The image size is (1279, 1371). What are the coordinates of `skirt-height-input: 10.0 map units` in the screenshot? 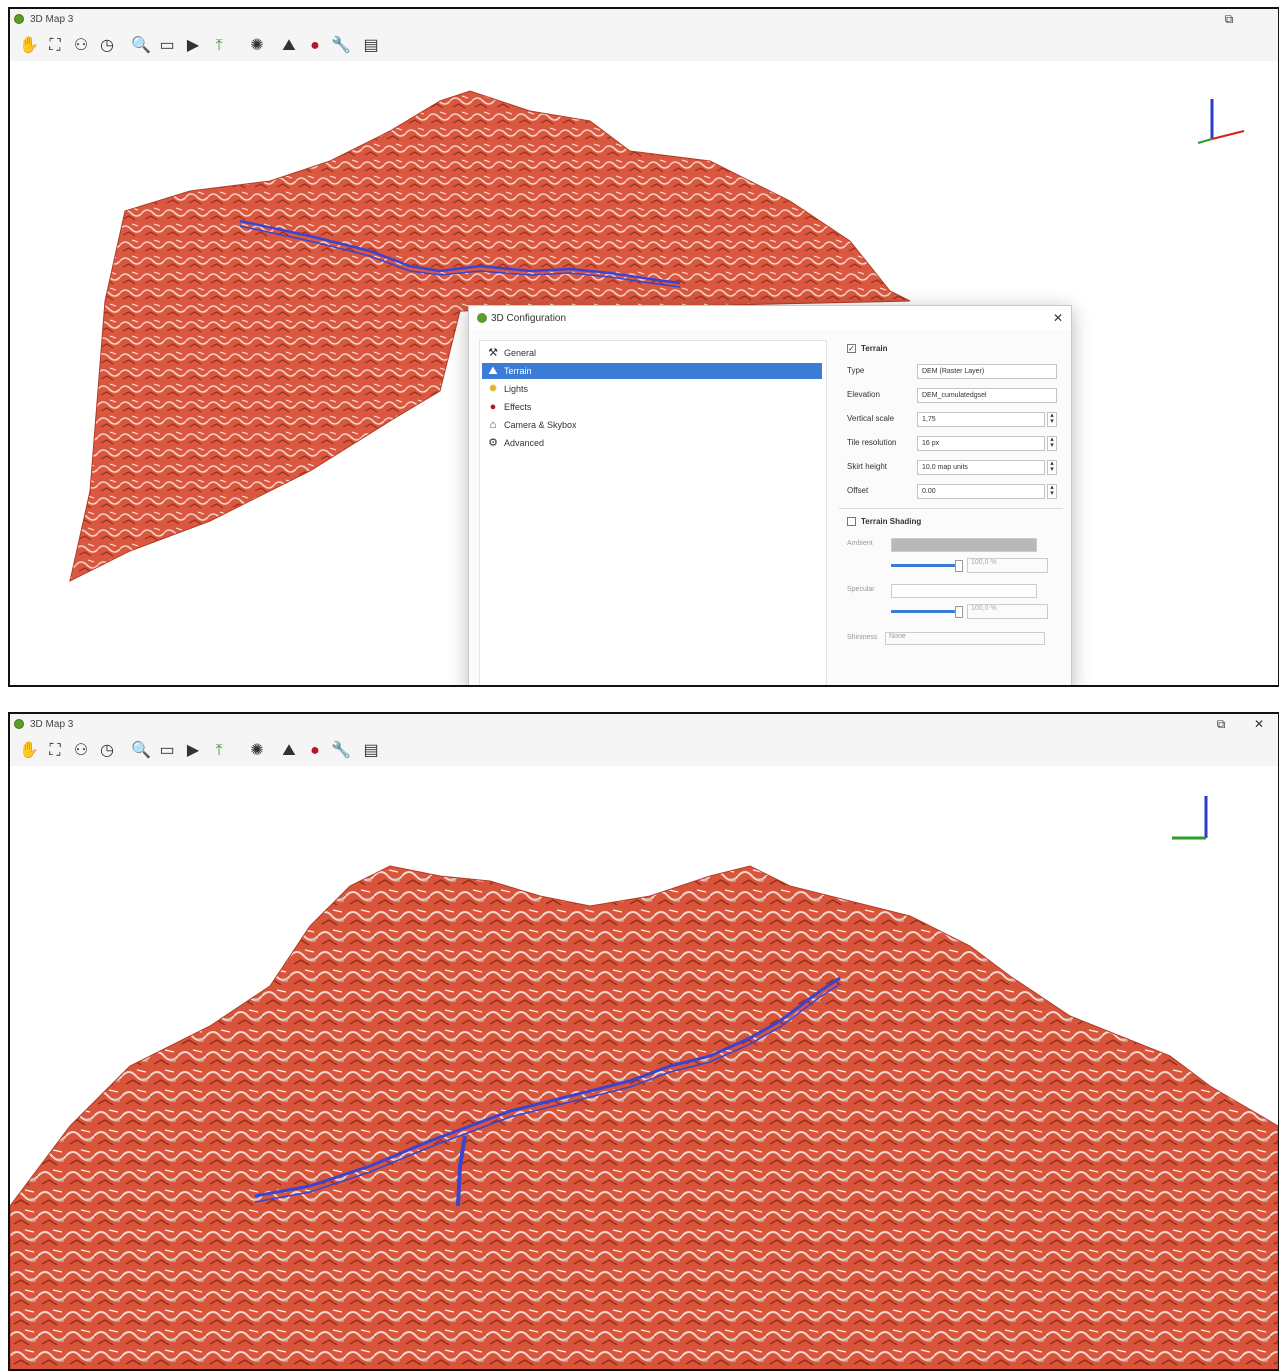 It's located at (981, 467).